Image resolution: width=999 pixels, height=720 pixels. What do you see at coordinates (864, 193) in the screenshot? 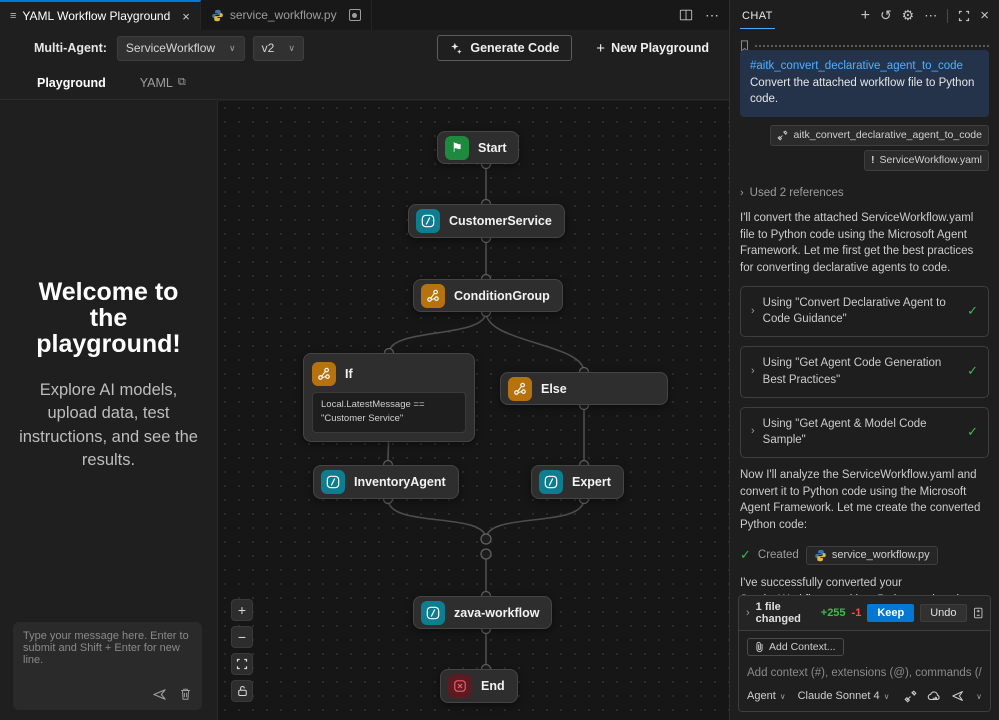
I see `used-references-toggle: › Used 2 references` at bounding box center [864, 193].